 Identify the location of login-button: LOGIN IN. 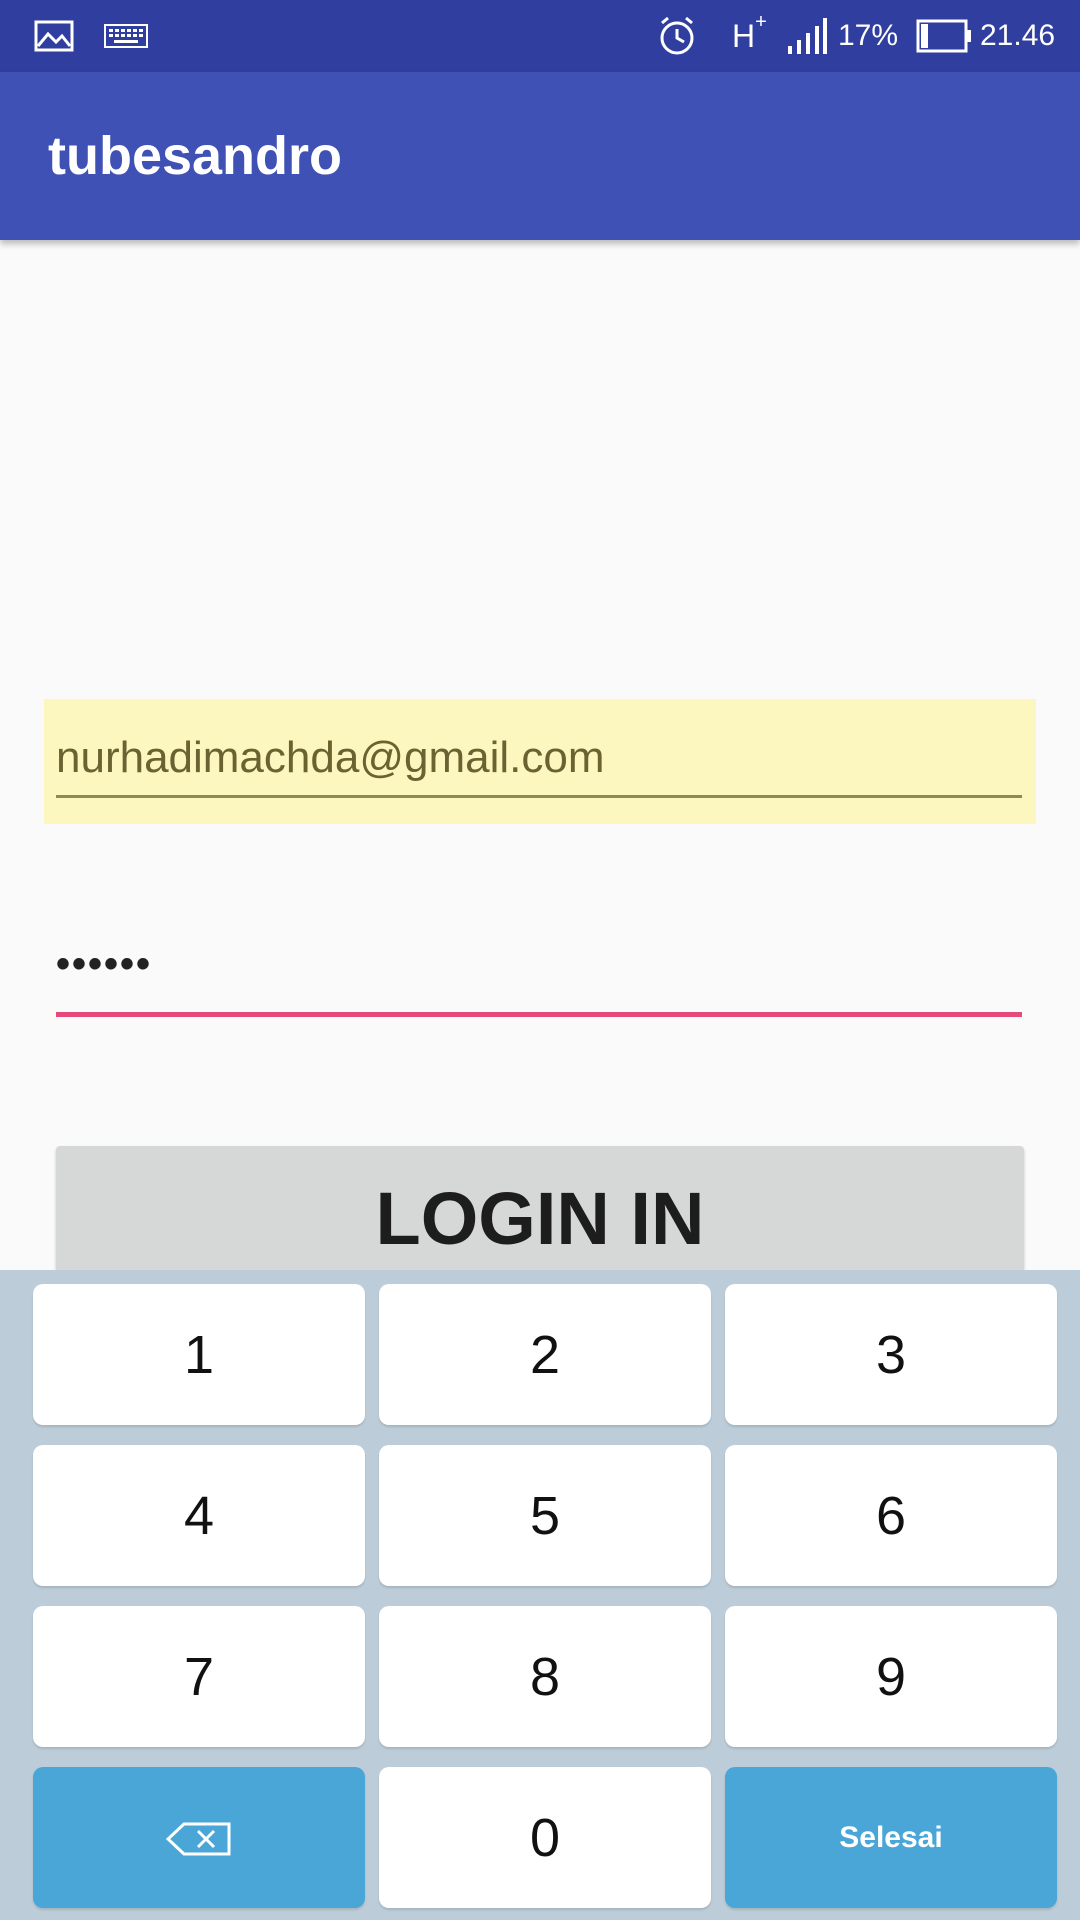
(540, 1211).